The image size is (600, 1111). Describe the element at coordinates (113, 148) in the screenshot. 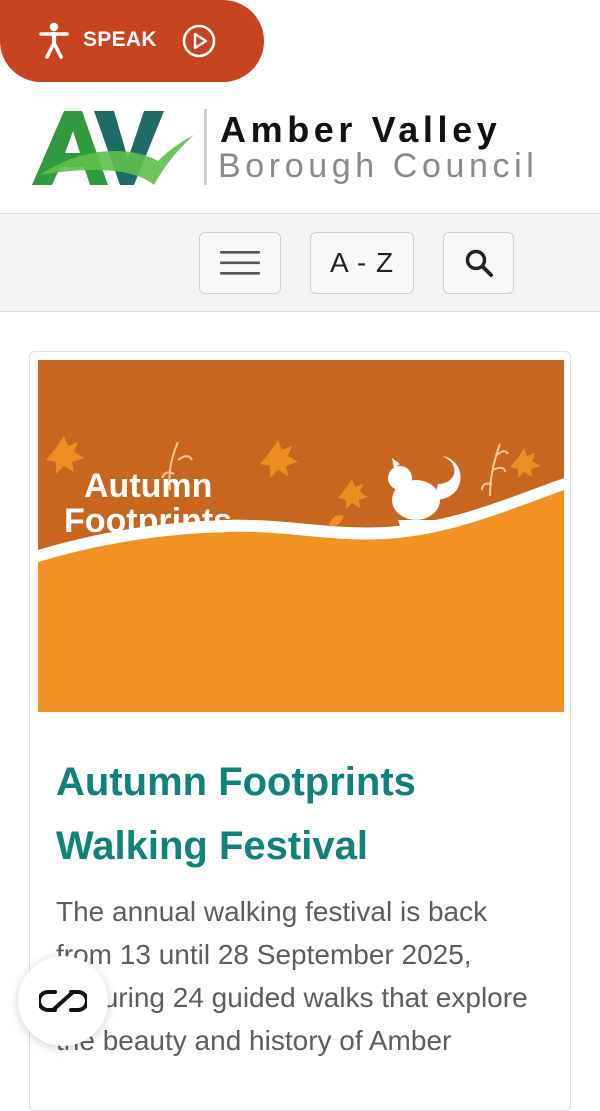

I see `av-logo-mark` at that location.